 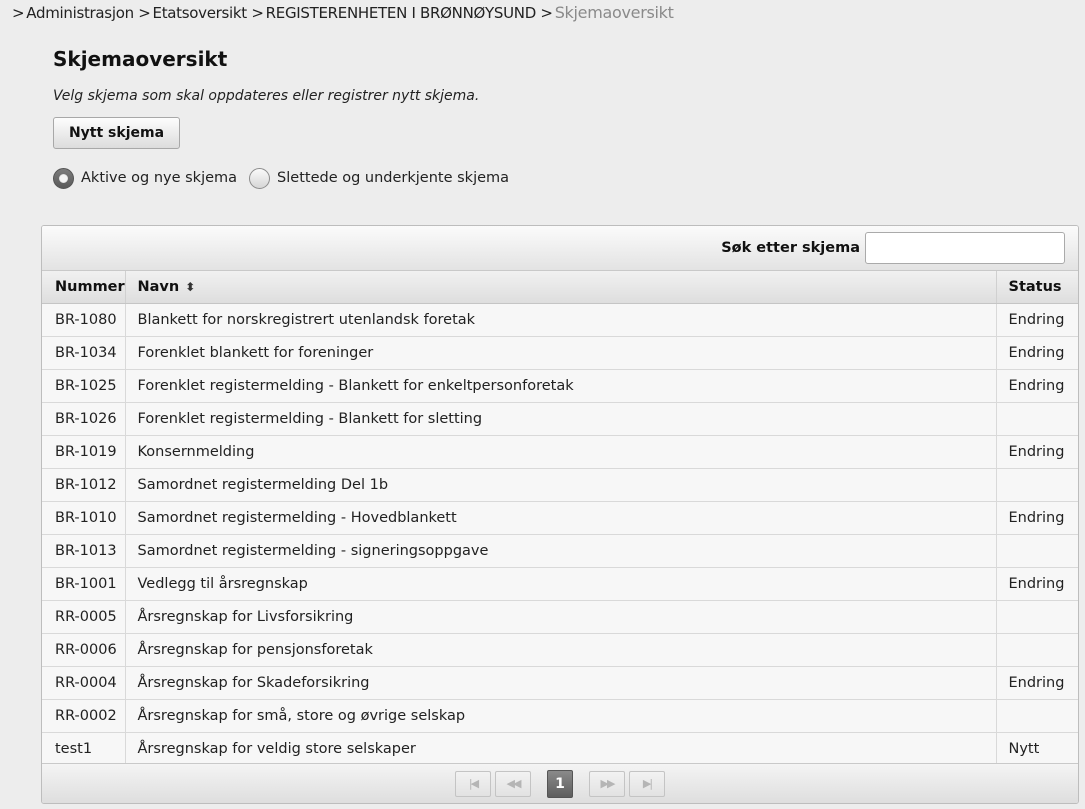 What do you see at coordinates (84, 518) in the screenshot?
I see `cell-nummer: BR-1010` at bounding box center [84, 518].